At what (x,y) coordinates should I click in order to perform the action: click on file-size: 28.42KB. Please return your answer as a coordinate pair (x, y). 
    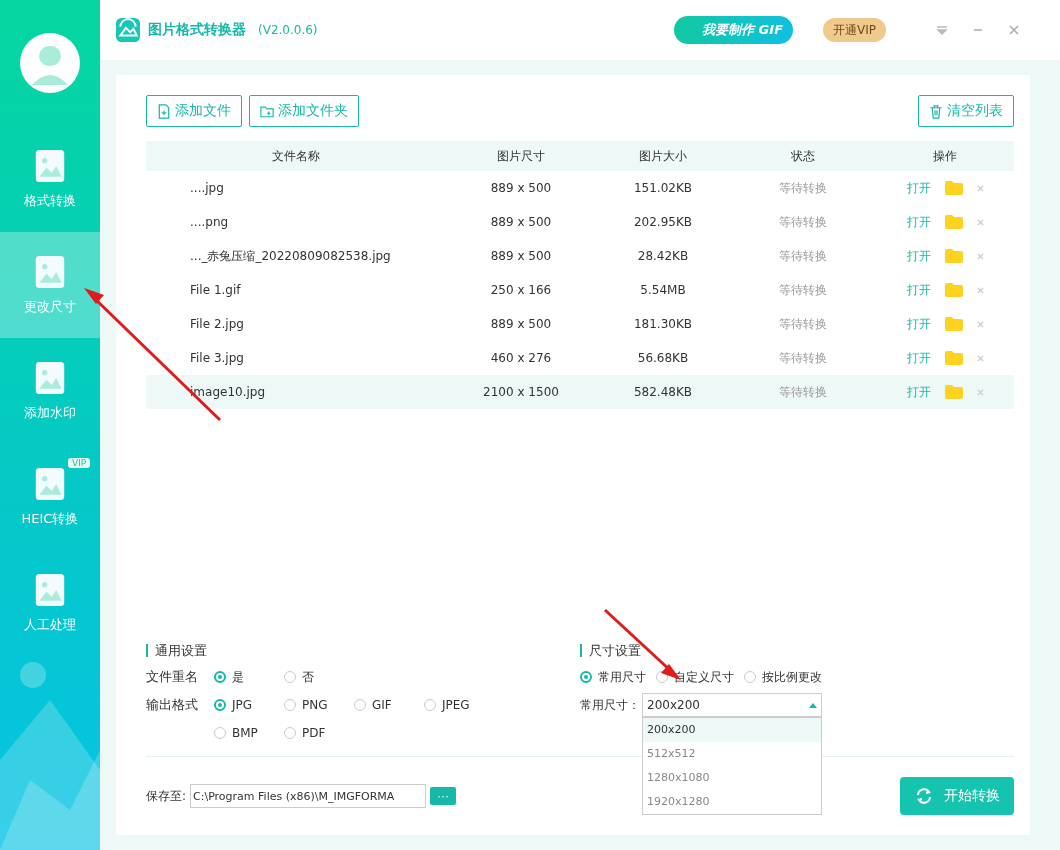
    Looking at the image, I should click on (663, 256).